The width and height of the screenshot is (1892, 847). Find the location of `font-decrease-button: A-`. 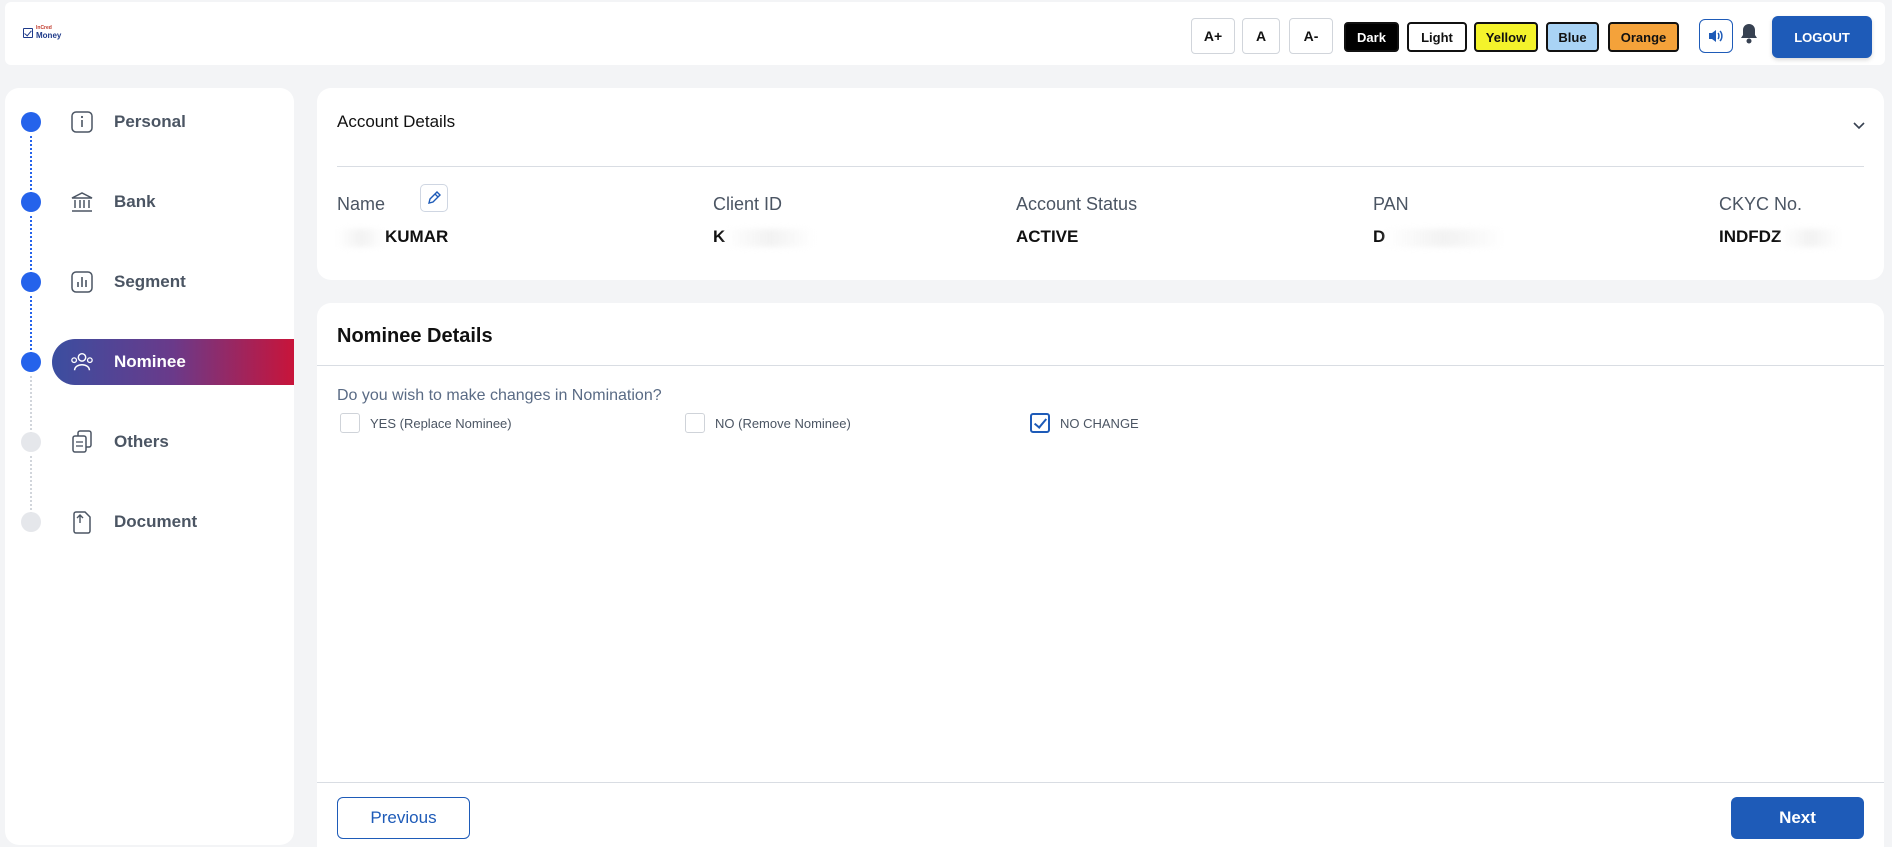

font-decrease-button: A- is located at coordinates (1311, 36).